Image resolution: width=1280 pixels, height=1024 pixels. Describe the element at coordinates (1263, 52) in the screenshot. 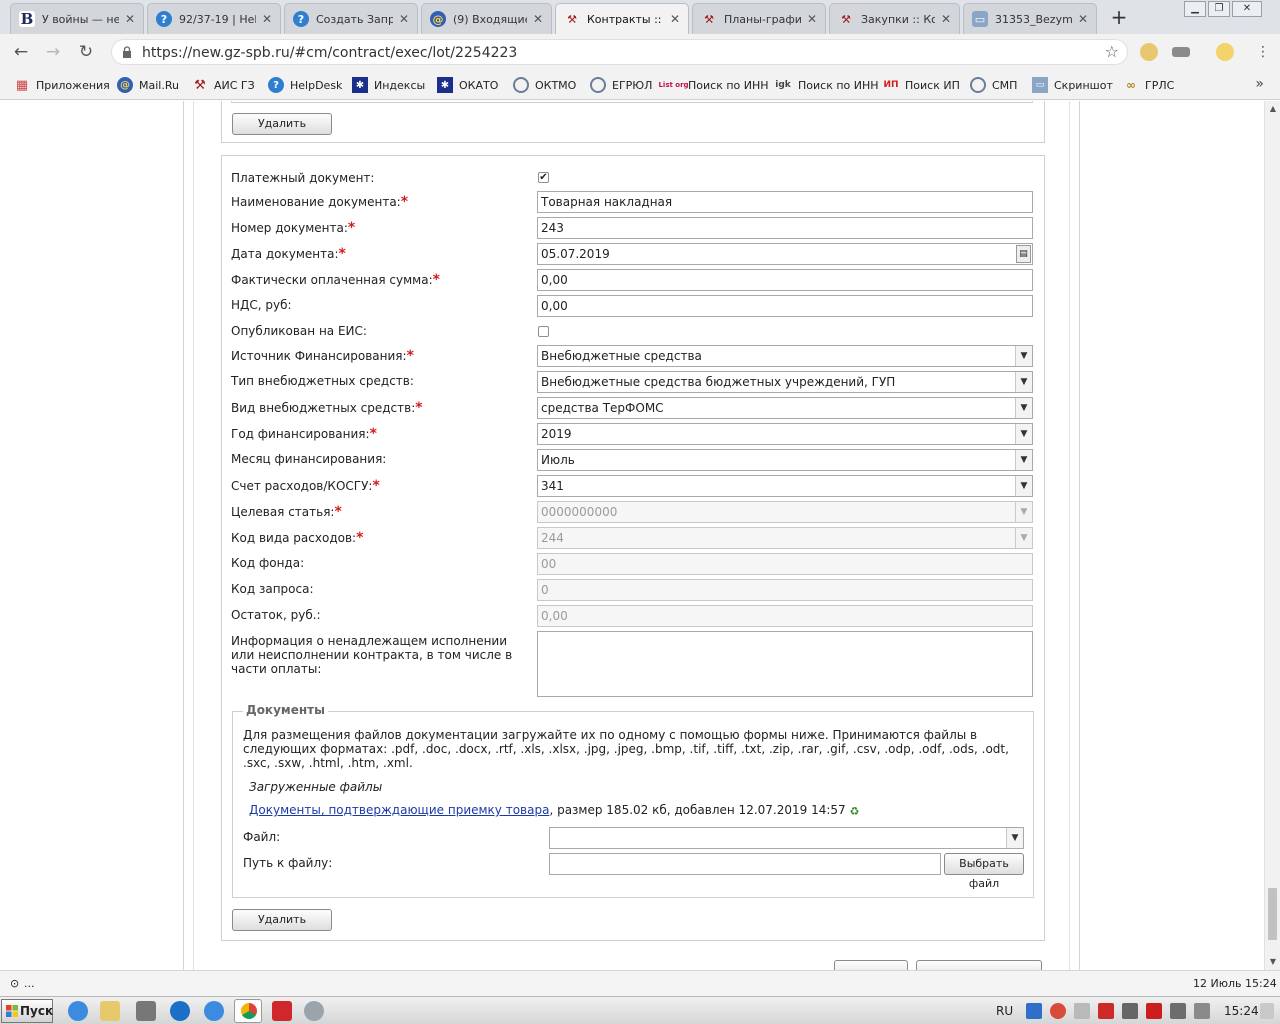

I see `menu-dots-icon: ⋮` at that location.